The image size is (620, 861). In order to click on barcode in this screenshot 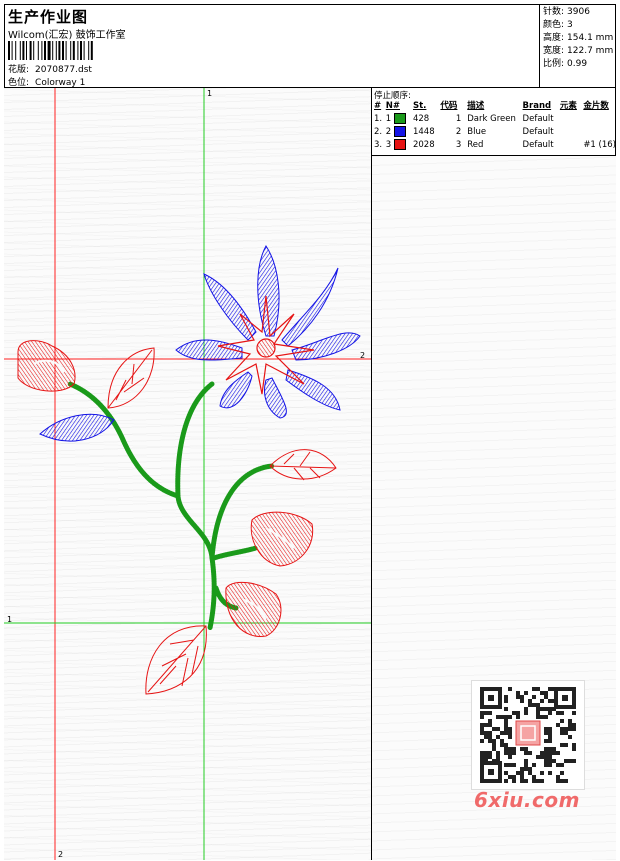, I will do `click(50, 50)`.